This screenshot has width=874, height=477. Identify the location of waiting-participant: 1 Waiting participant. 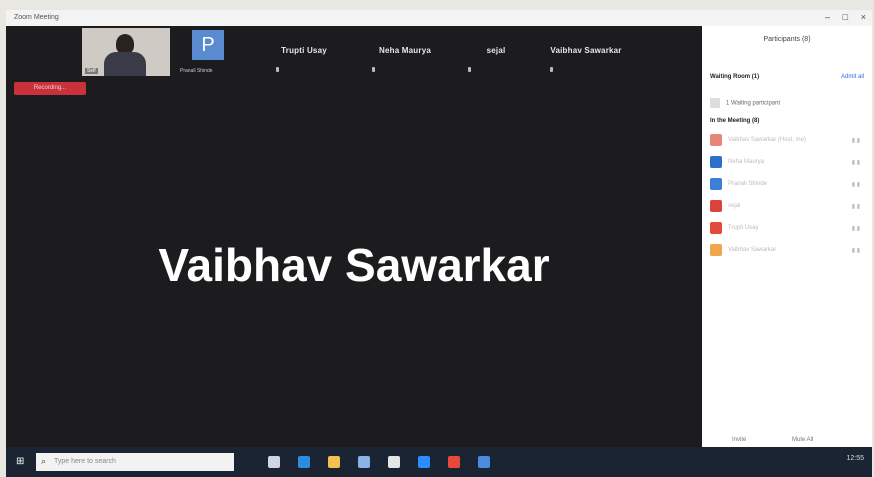
(745, 103).